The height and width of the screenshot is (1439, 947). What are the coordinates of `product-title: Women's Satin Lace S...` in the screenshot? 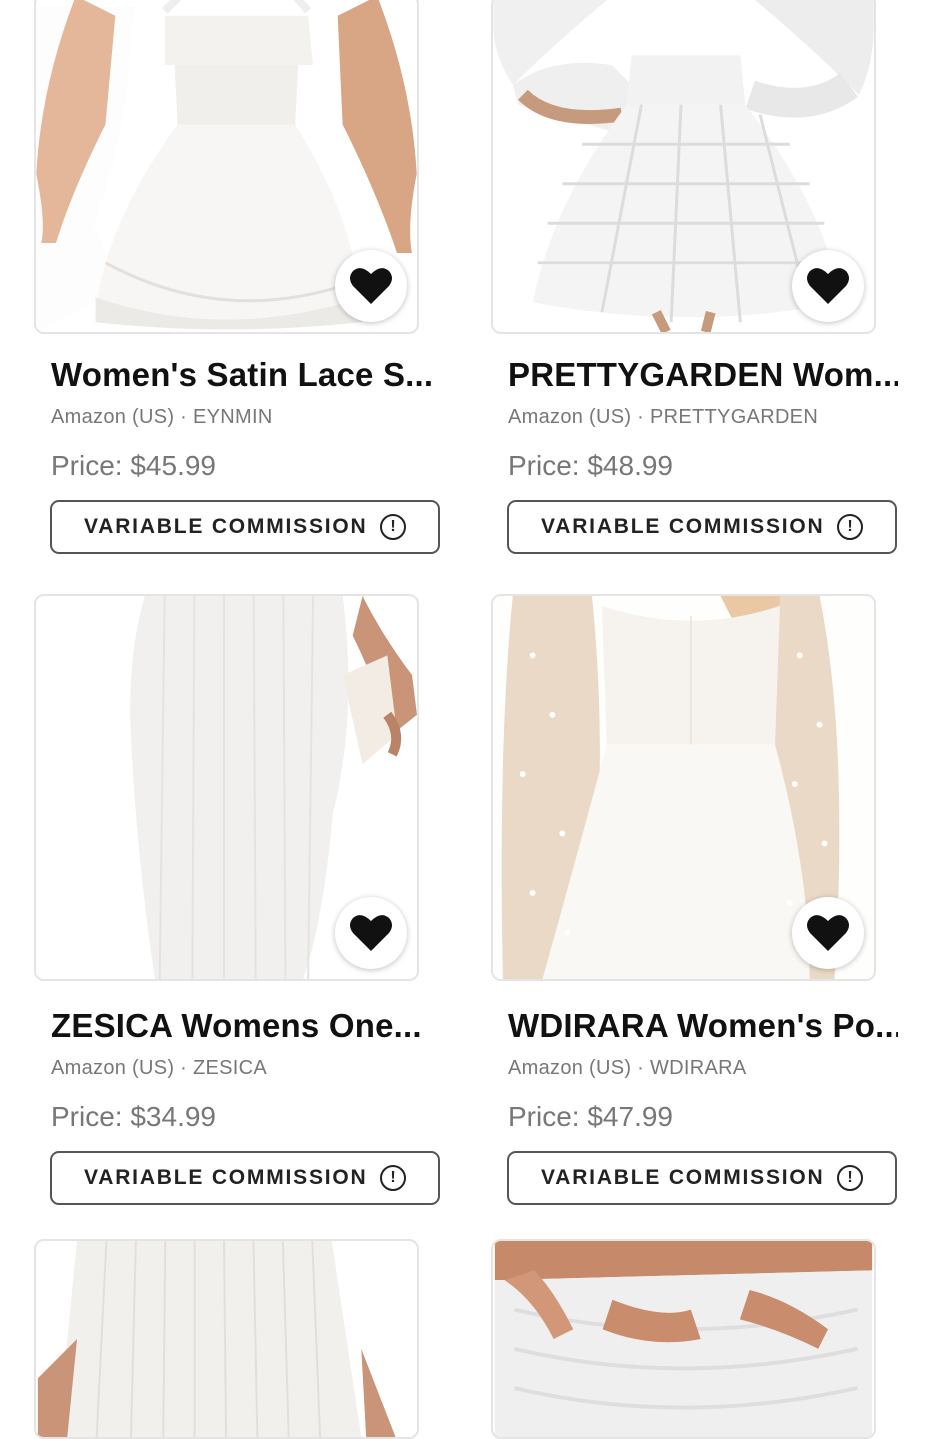 It's located at (246, 375).